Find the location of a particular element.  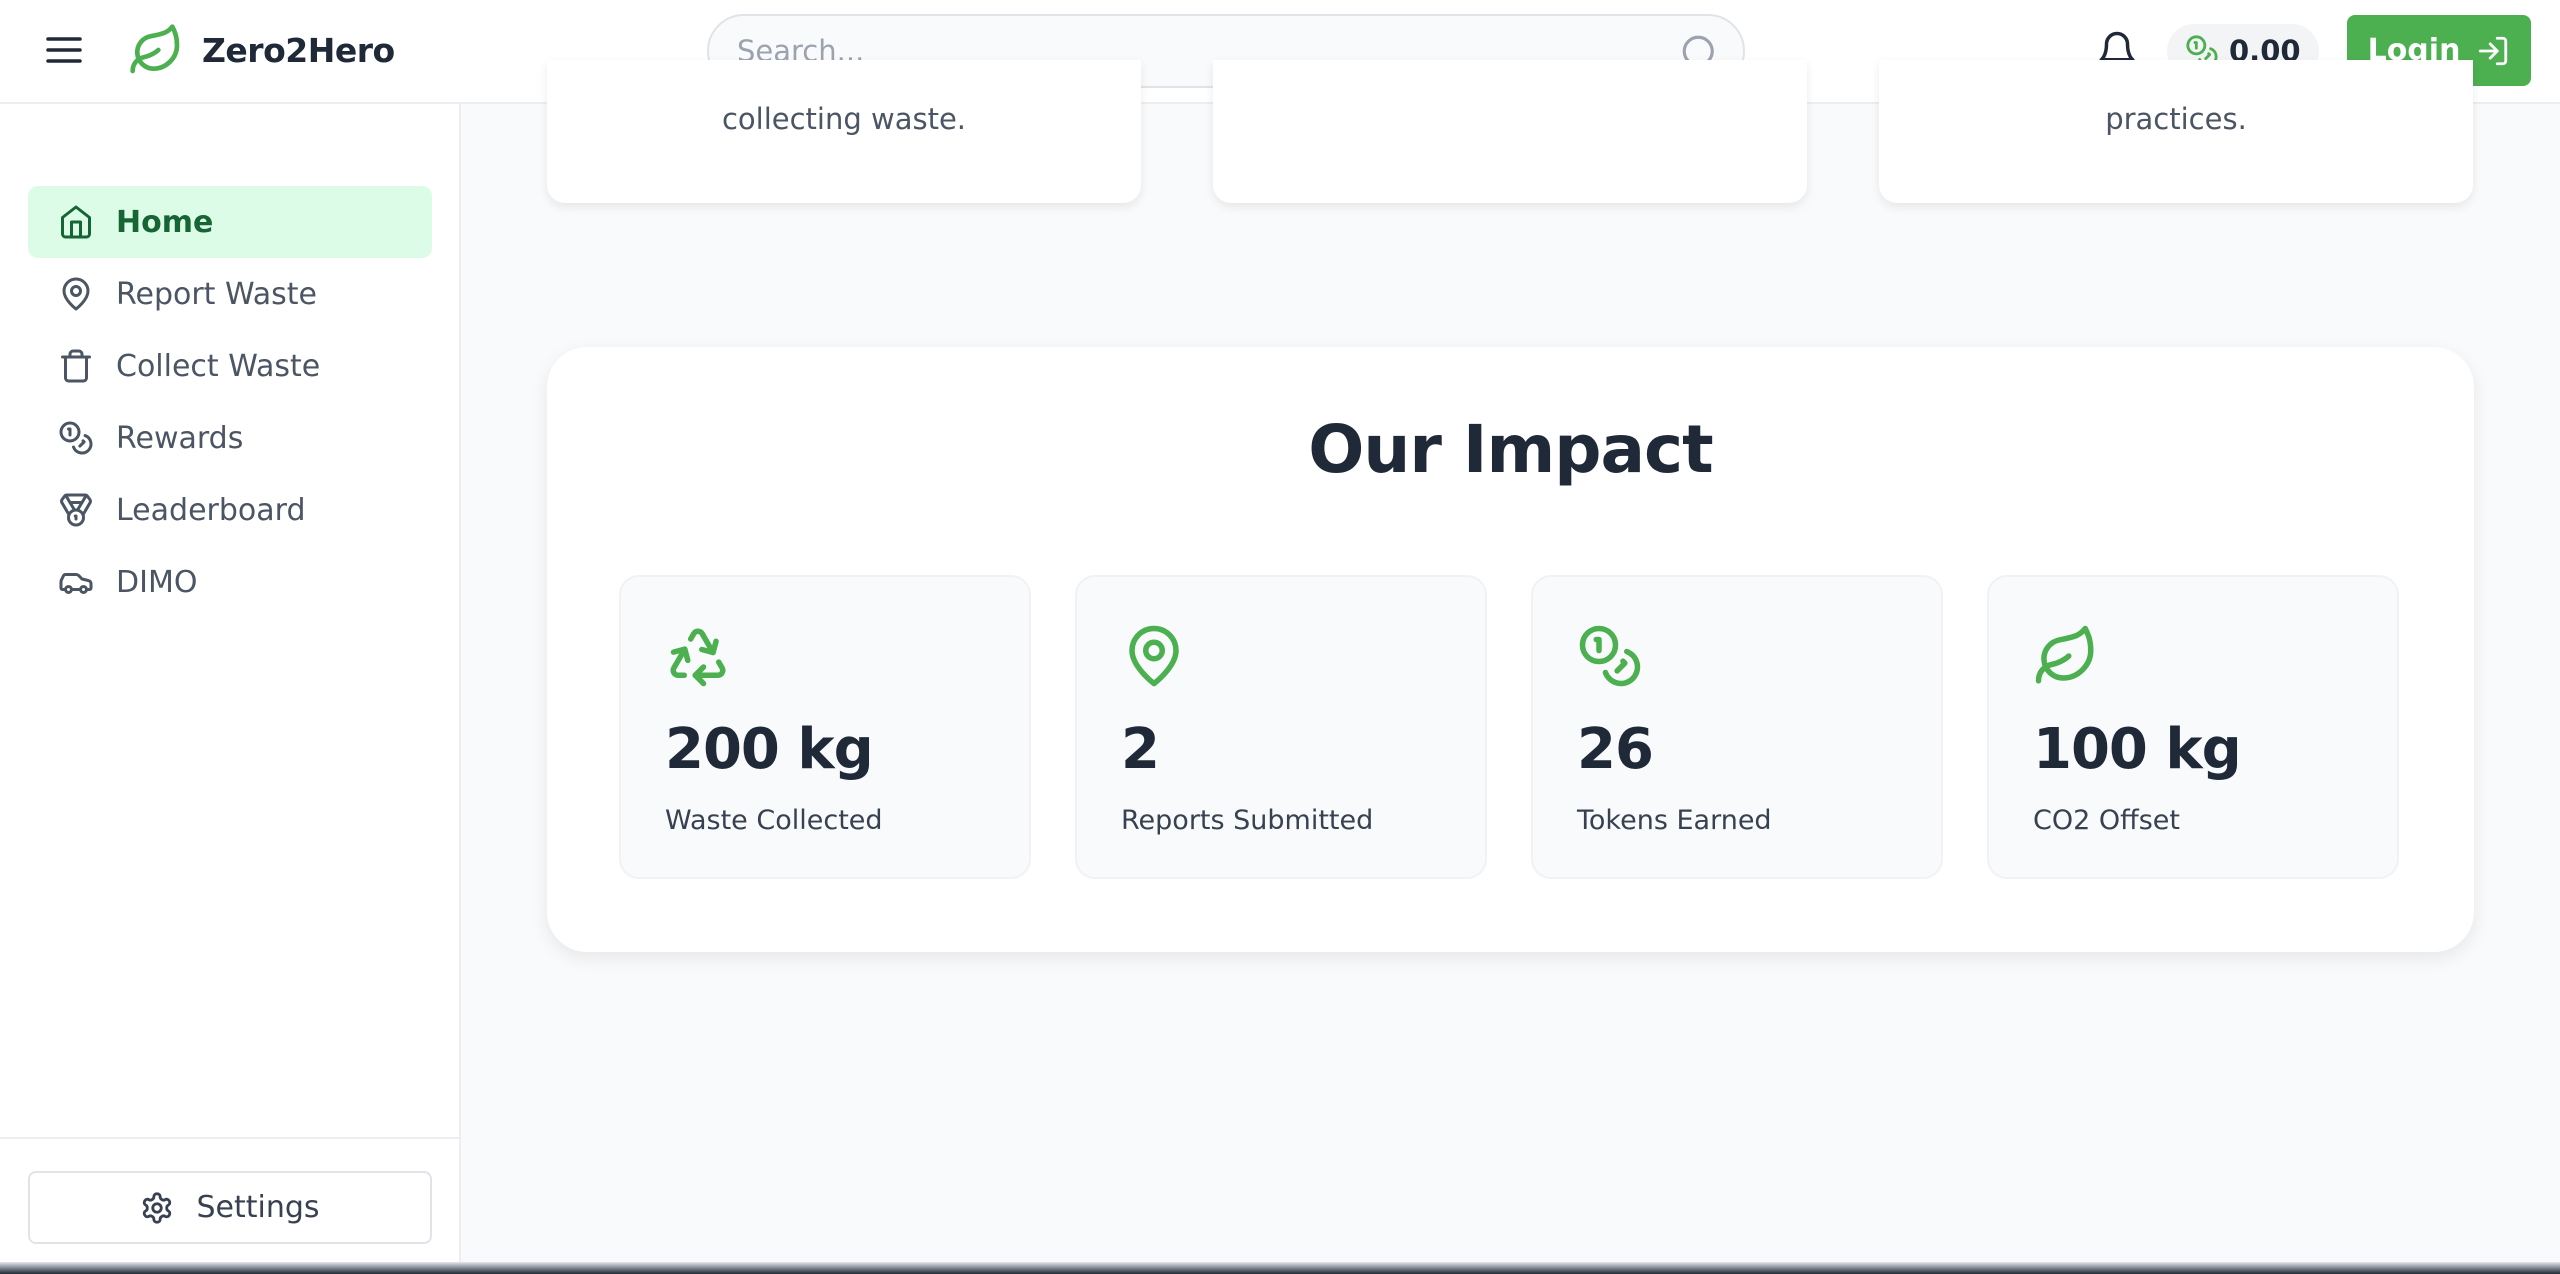

settings-button: Settings is located at coordinates (230, 1207).